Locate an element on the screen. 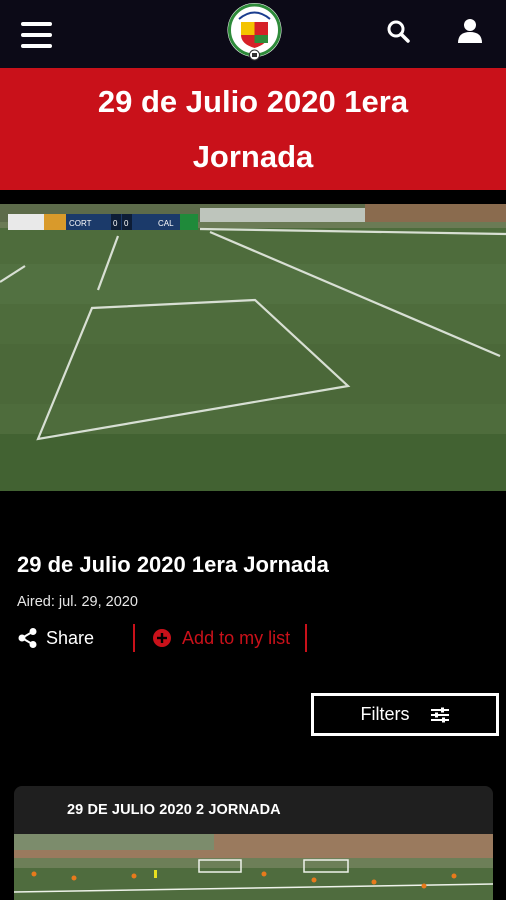 The height and width of the screenshot is (900, 506). top-navigation-bar is located at coordinates (253, 34).